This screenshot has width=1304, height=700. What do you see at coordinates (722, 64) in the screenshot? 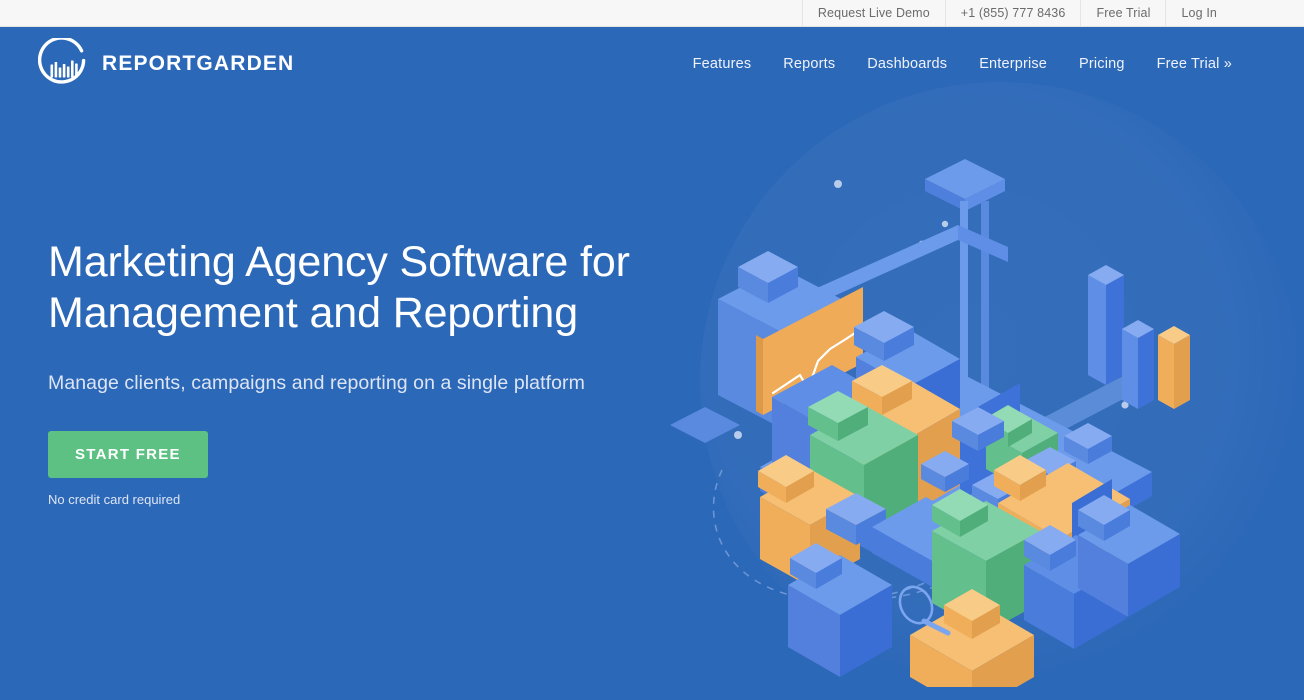
I see `nav-item-features: Features` at bounding box center [722, 64].